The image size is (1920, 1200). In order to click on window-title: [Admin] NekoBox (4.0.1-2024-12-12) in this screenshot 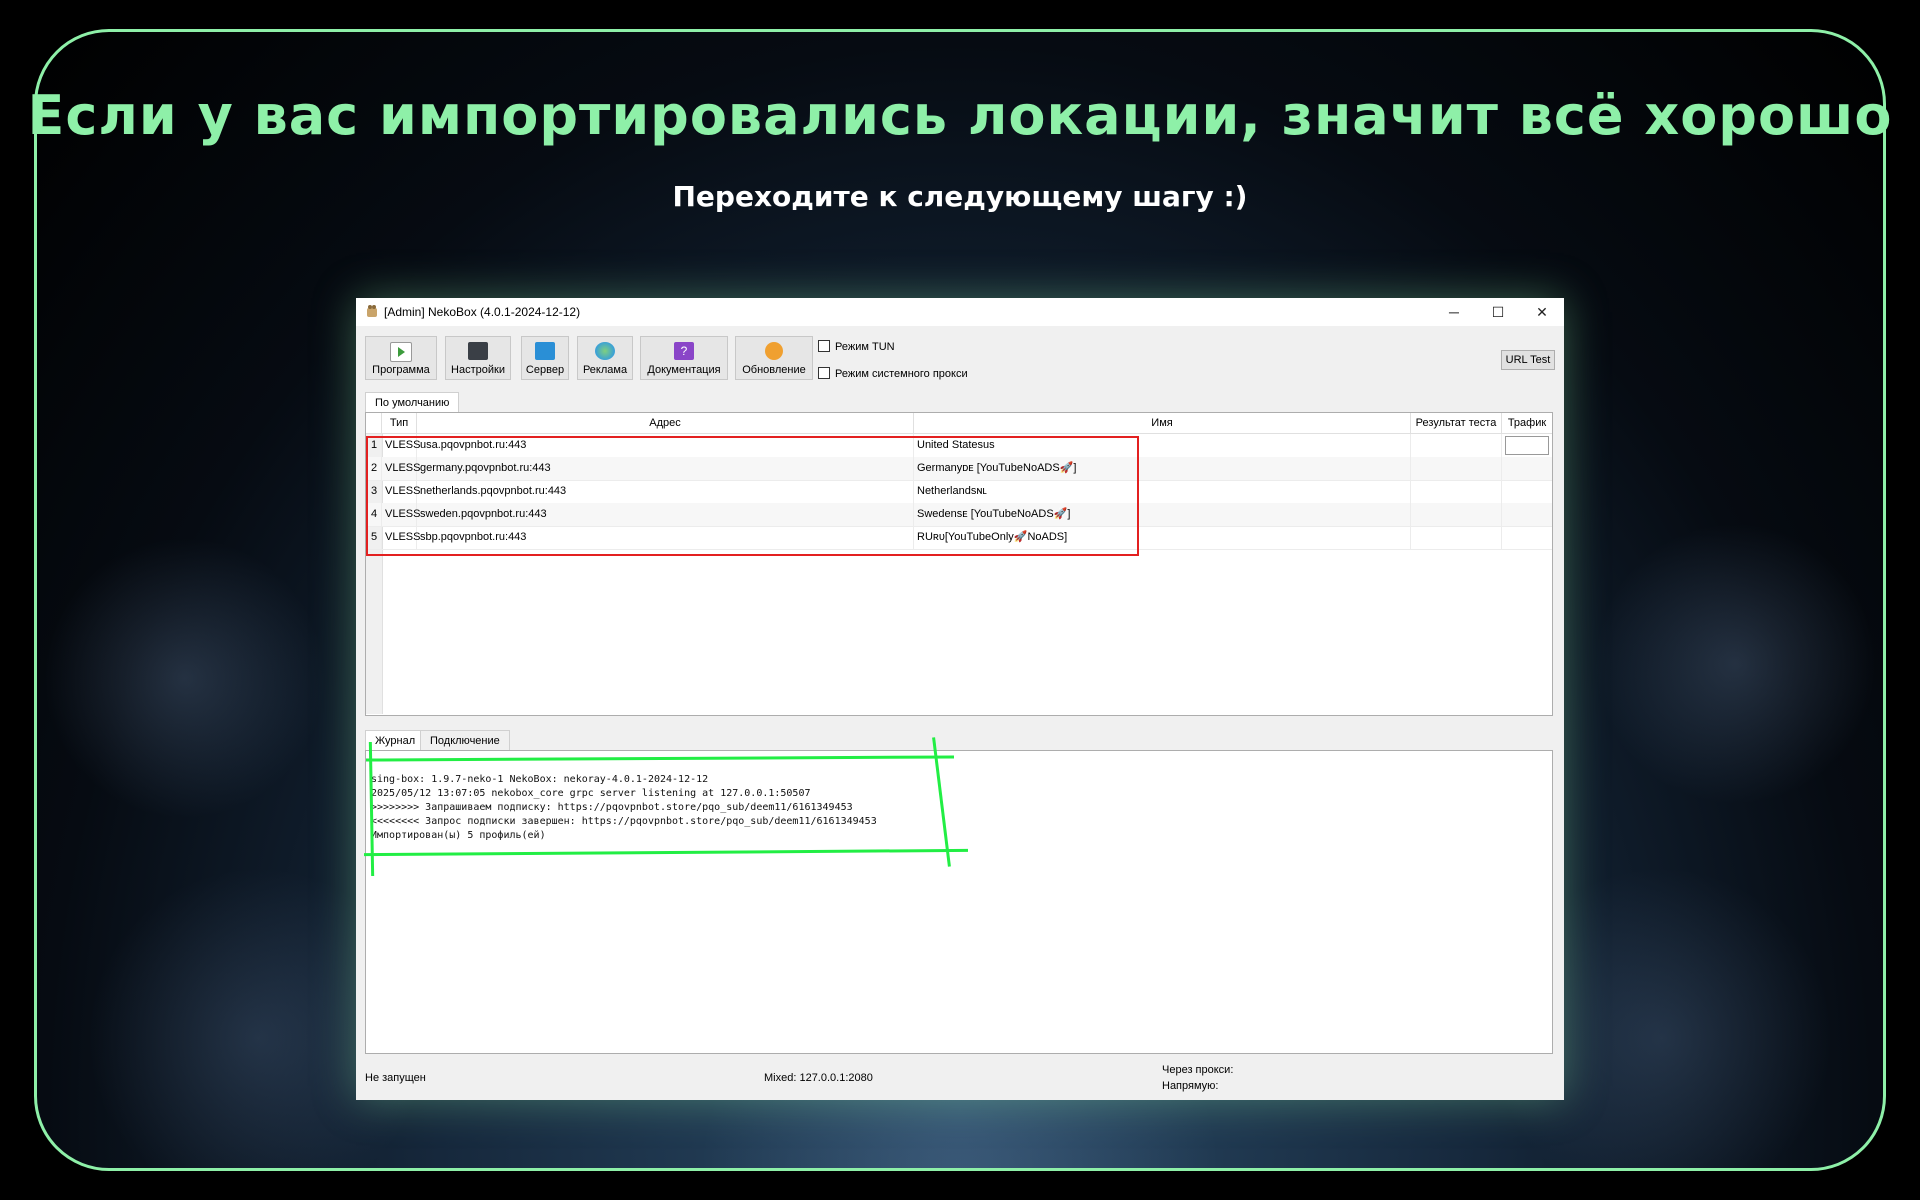, I will do `click(482, 312)`.